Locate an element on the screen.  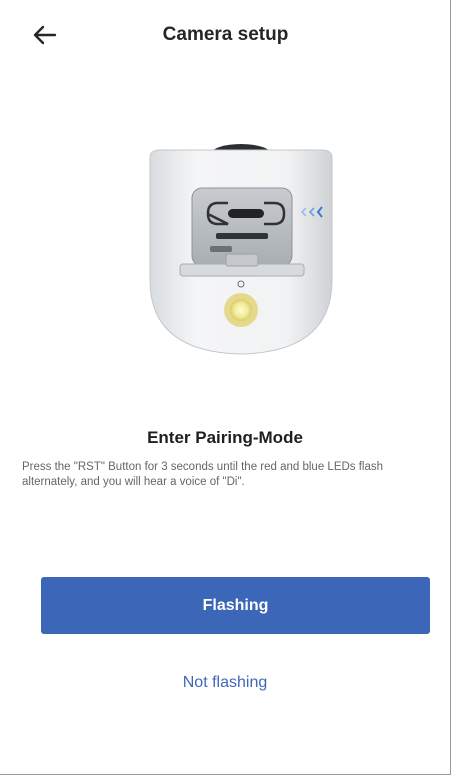
app-header: Camera setup is located at coordinates (225, 35).